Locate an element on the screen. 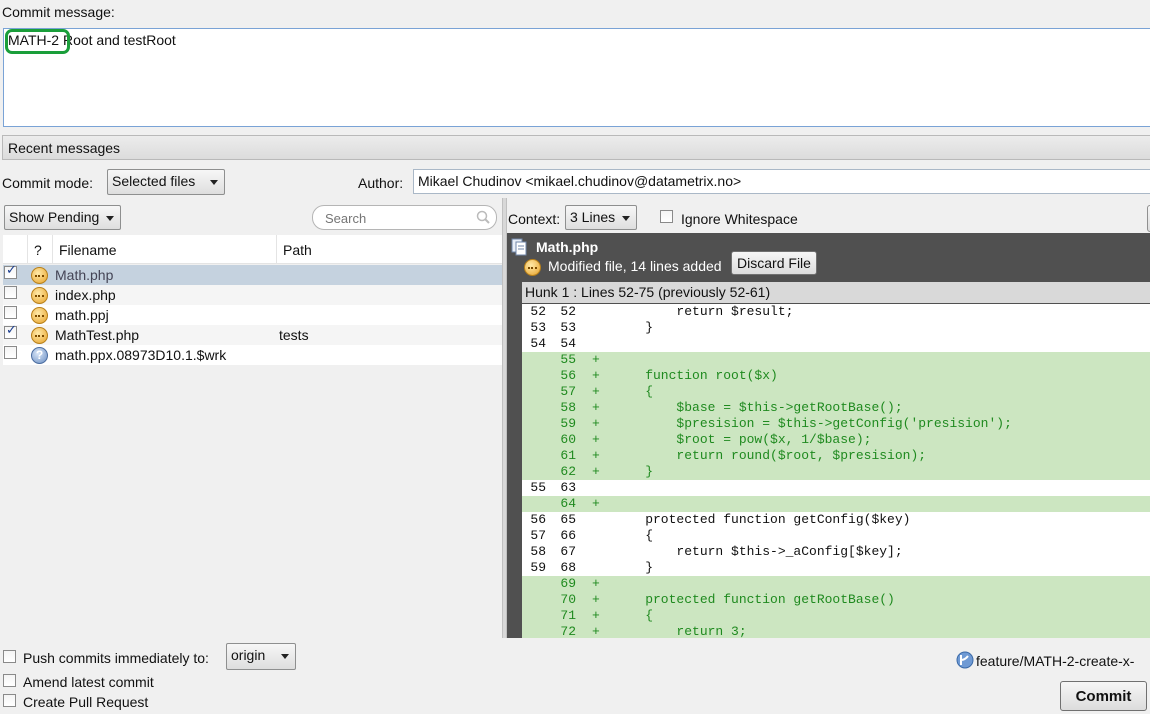 This screenshot has height=714, width=1150. column-header-path: Path is located at coordinates (389, 249).